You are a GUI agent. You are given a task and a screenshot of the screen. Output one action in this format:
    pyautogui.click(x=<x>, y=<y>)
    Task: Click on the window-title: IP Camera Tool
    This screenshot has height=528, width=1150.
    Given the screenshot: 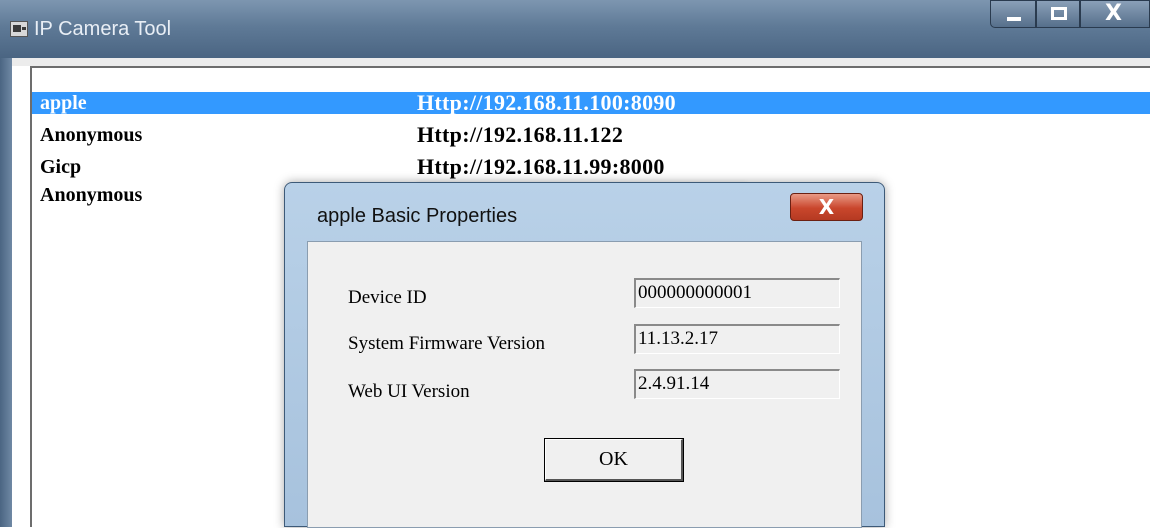 What is the action you would take?
    pyautogui.click(x=103, y=29)
    